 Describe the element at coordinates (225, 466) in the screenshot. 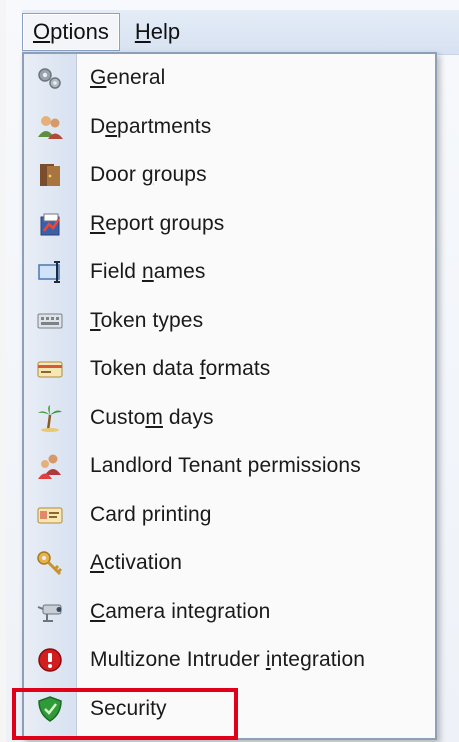

I see `menu-item-label: Landlord Tenant permissions` at that location.